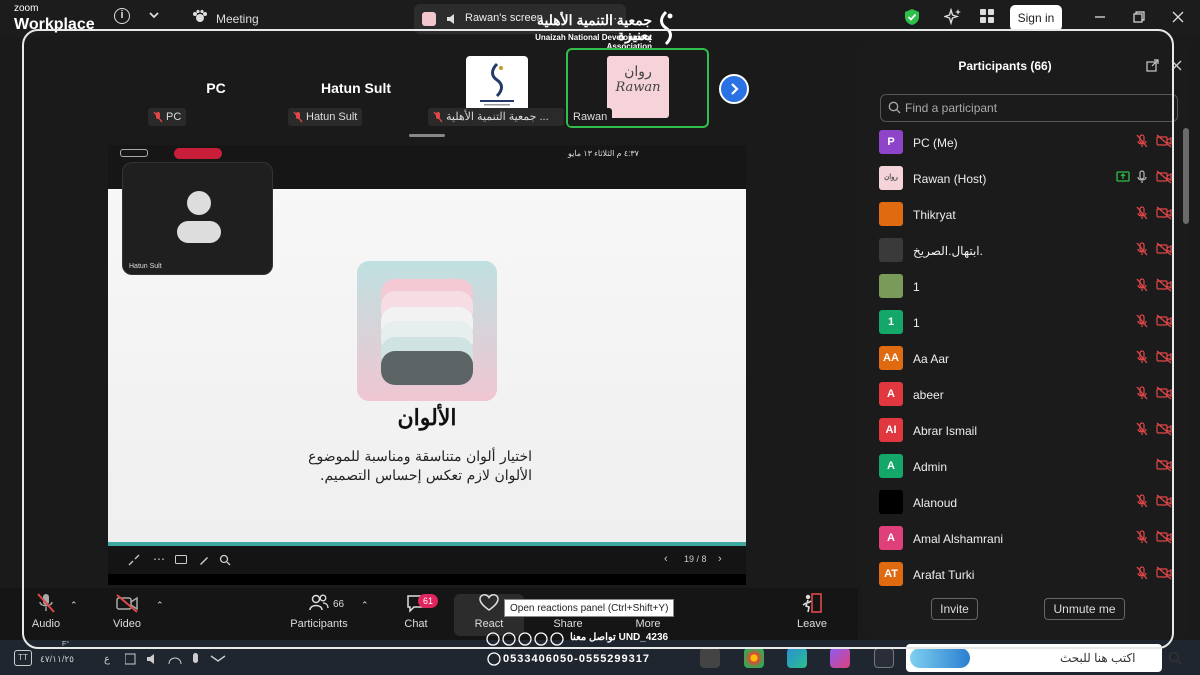 Image resolution: width=1200 pixels, height=675 pixels. I want to click on meeting-icon, so click(200, 17).